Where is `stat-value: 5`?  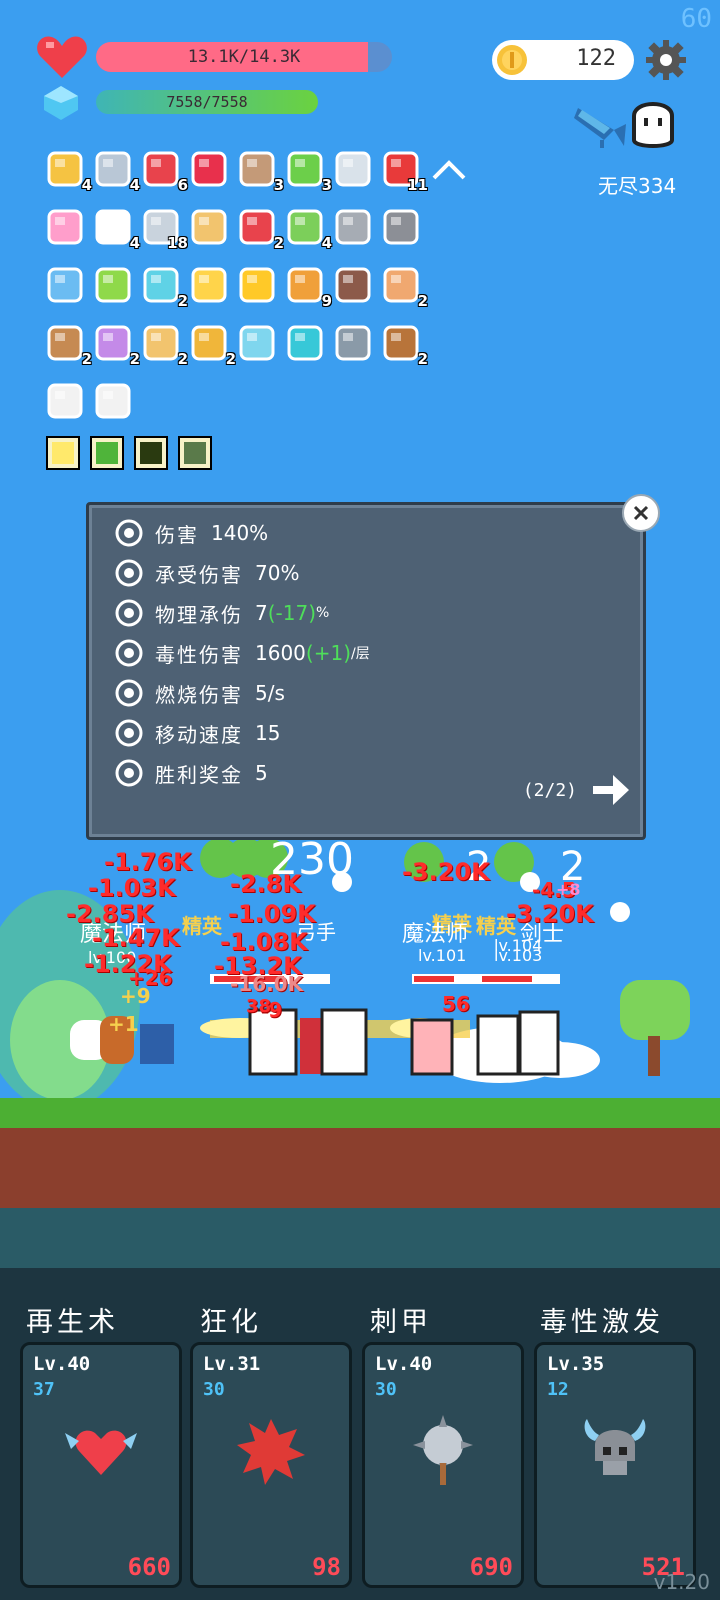 stat-value: 5 is located at coordinates (261, 773).